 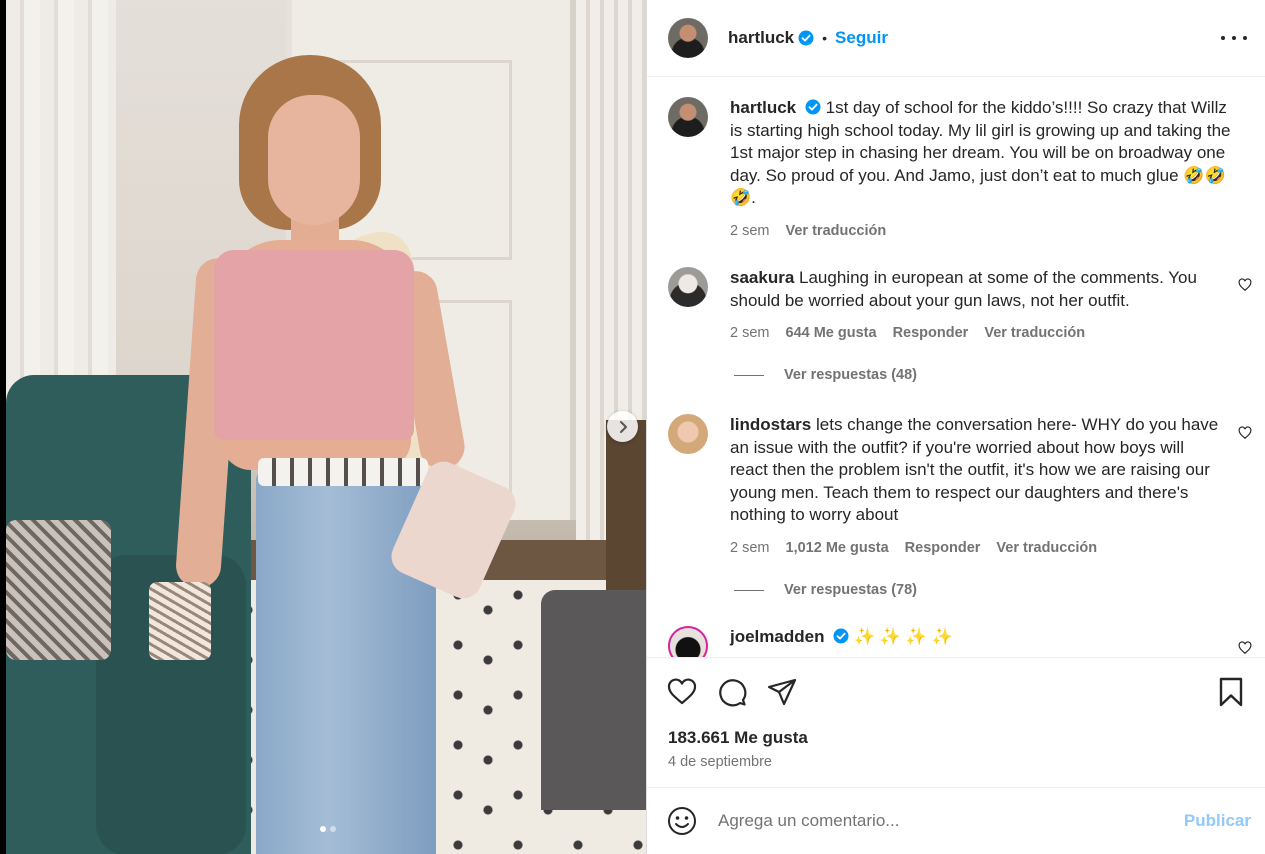 I want to click on author-username: hartluck, so click(x=761, y=38).